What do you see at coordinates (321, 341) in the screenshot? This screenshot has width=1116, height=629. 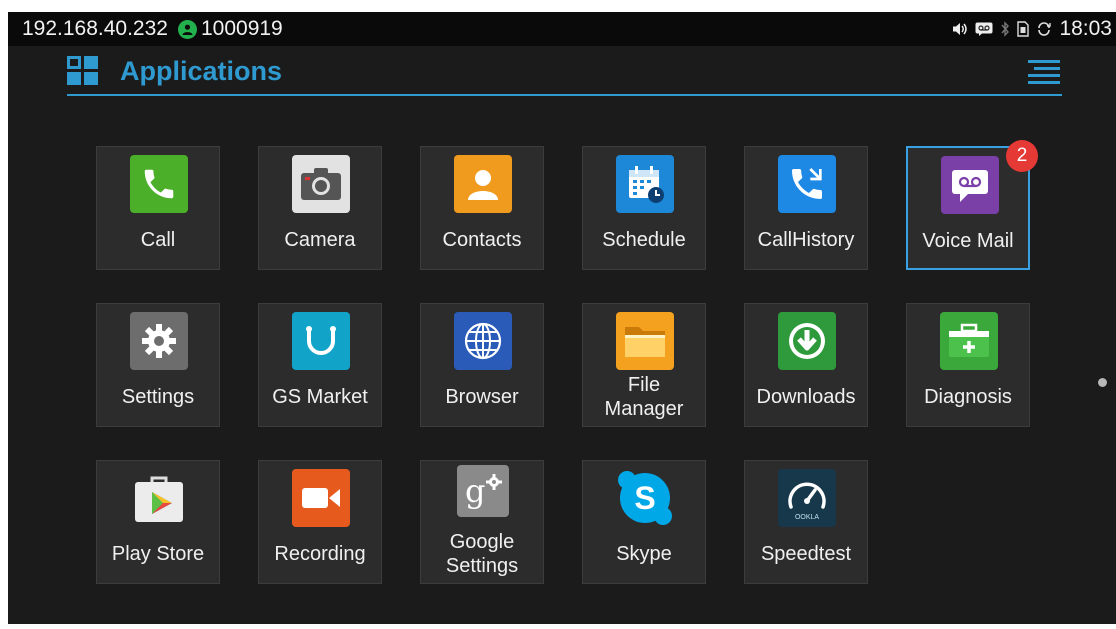 I see `market-bag-icon` at bounding box center [321, 341].